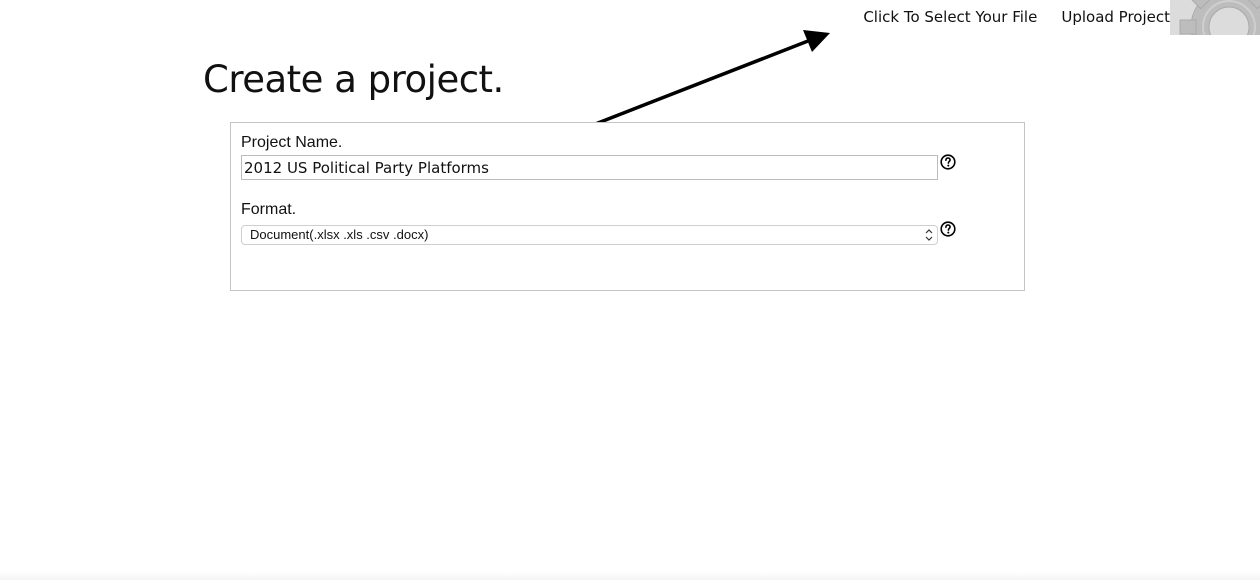 The image size is (1260, 580). What do you see at coordinates (339, 234) in the screenshot?
I see `format-selected-value: Document(.xlsx .xls .csv .docx)` at bounding box center [339, 234].